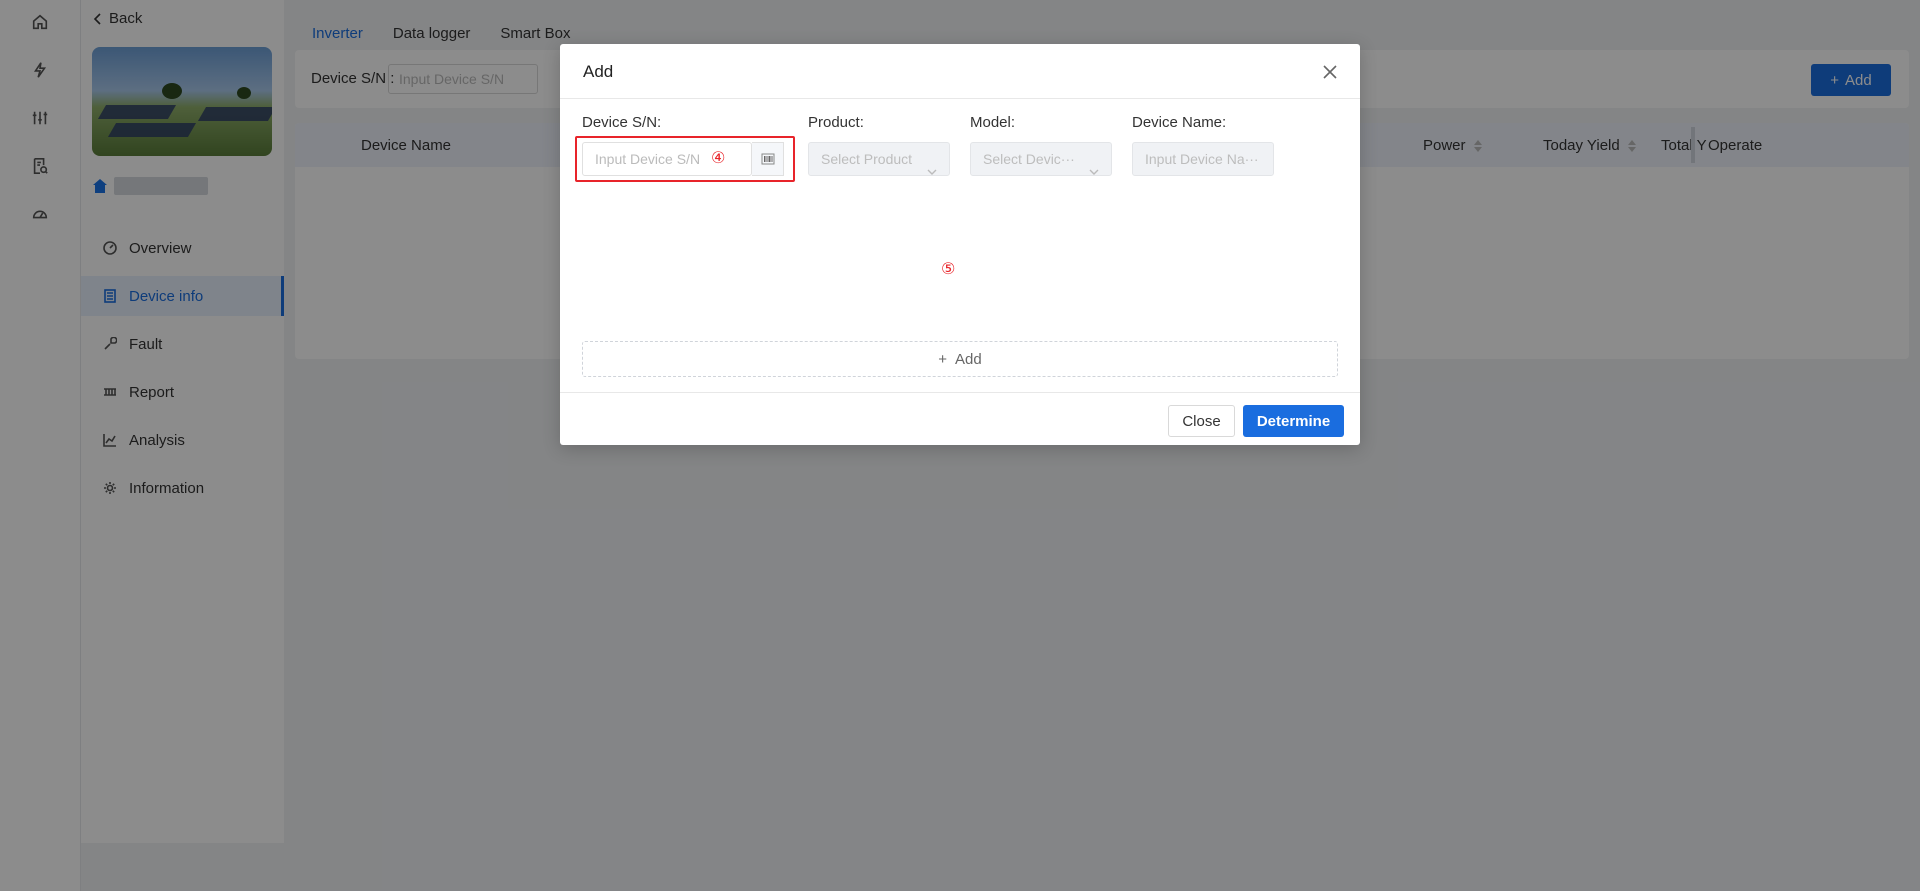 This screenshot has width=1920, height=891. What do you see at coordinates (960, 418) in the screenshot?
I see `modal-footer: Close Determine` at bounding box center [960, 418].